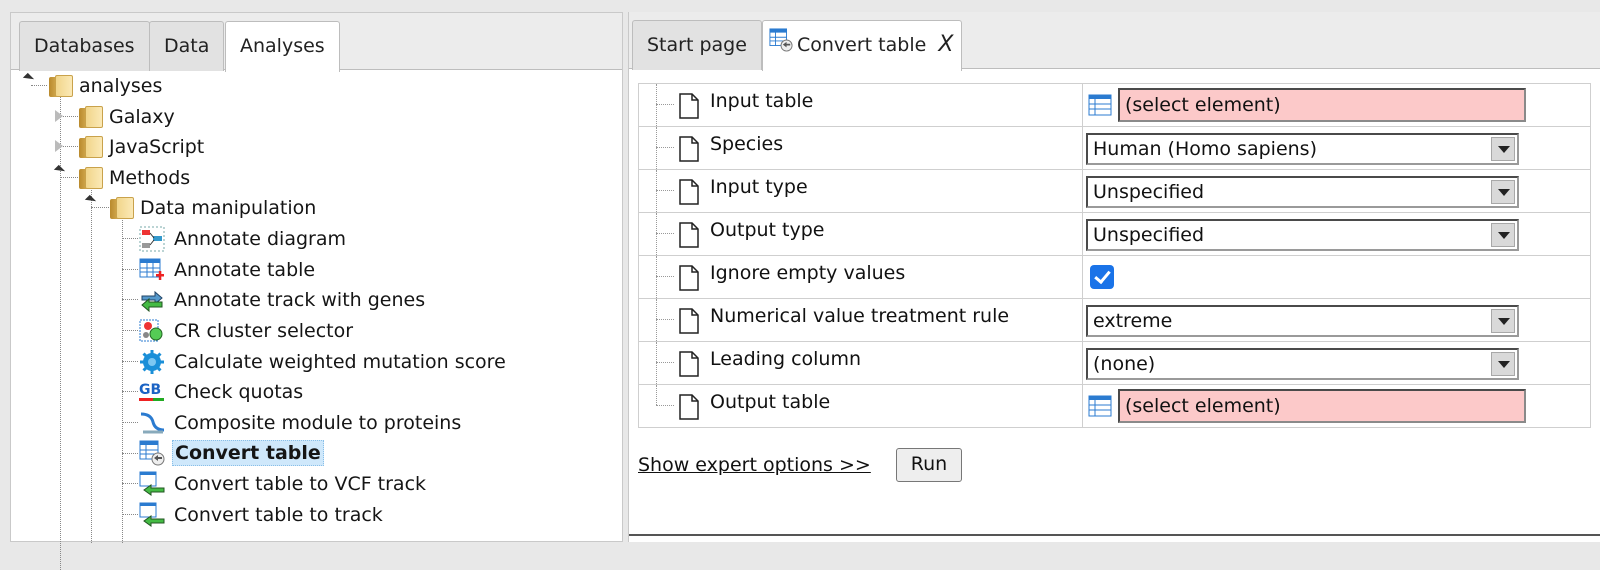 Image resolution: width=1600 pixels, height=570 pixels. I want to click on tree-item-annotate-track: Annotate track with genes, so click(282, 300).